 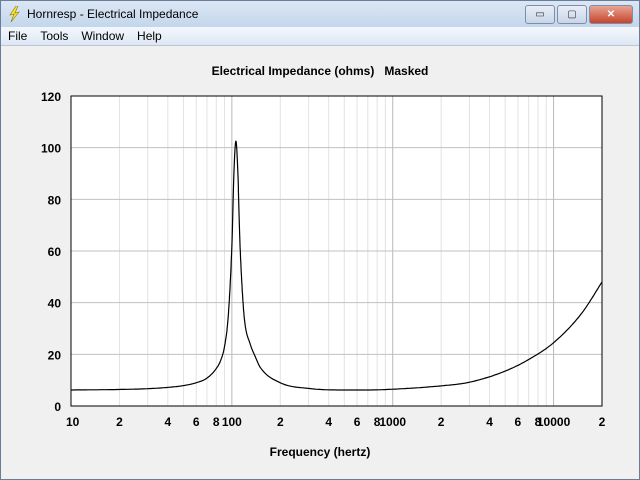 What do you see at coordinates (73, 422) in the screenshot?
I see `x-tick-label: 10` at bounding box center [73, 422].